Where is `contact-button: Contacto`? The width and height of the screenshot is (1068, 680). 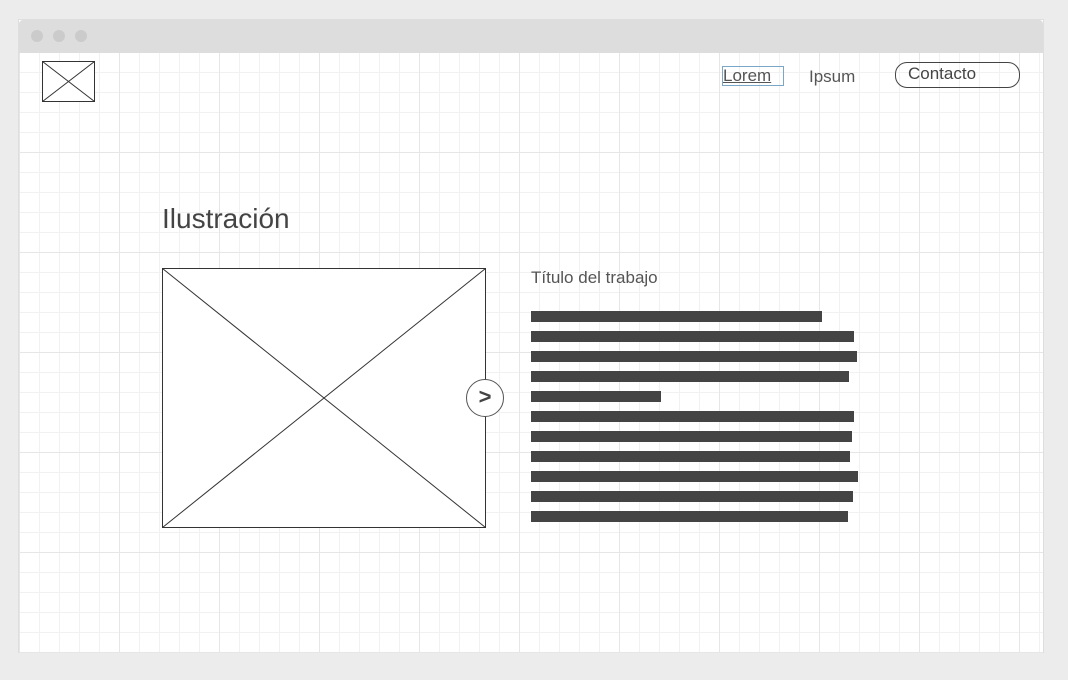
contact-button: Contacto is located at coordinates (957, 75).